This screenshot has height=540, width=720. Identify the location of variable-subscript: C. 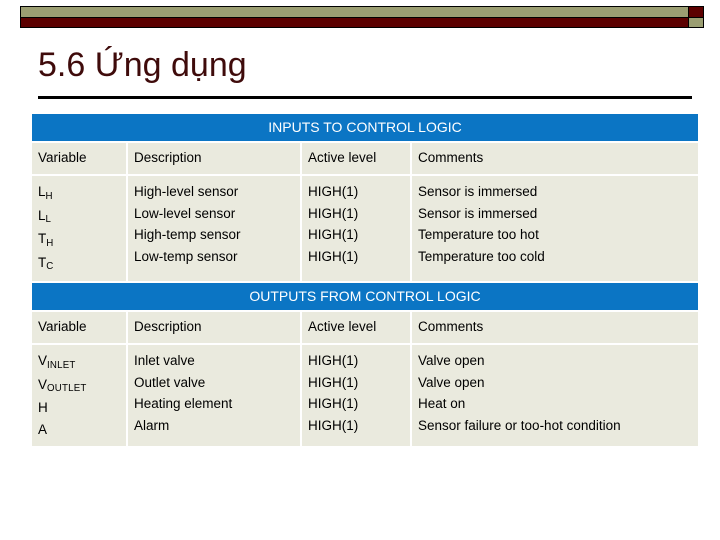
(50, 267).